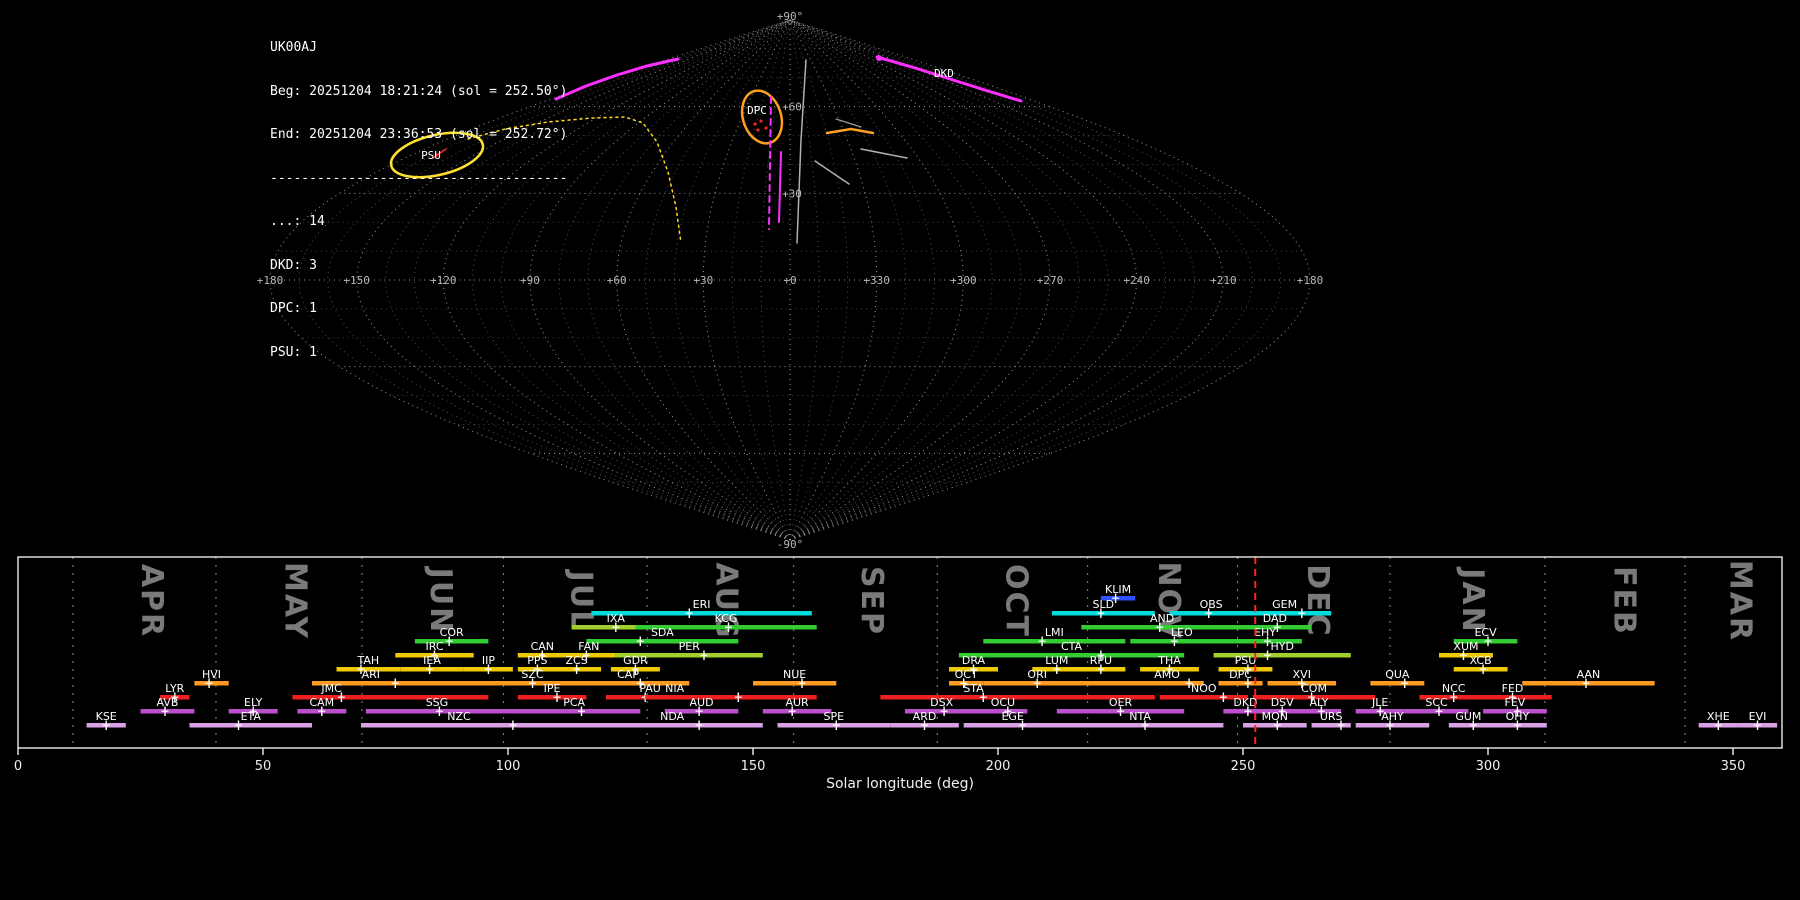  What do you see at coordinates (850, 131) in the screenshot?
I see `sporadic-track-orange` at bounding box center [850, 131].